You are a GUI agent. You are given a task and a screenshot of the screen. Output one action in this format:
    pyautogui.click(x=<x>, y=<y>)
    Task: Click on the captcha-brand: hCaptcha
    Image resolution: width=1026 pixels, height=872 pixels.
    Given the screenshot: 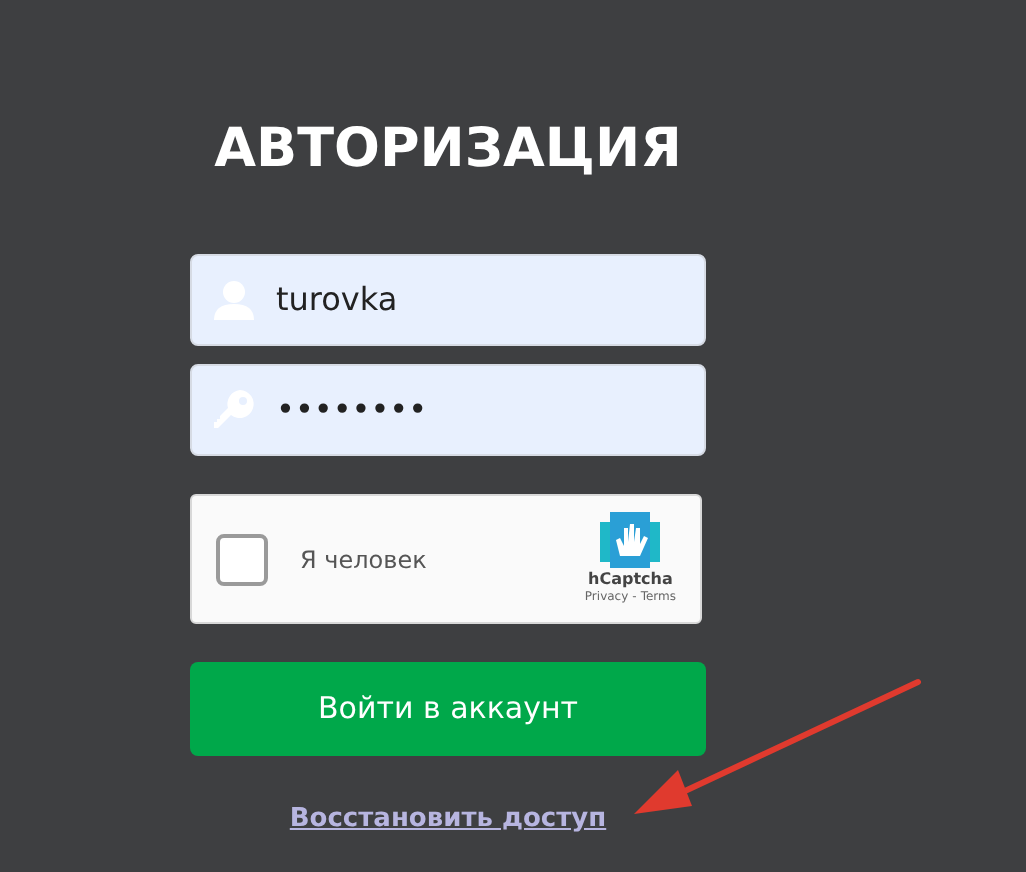 What is the action you would take?
    pyautogui.click(x=630, y=579)
    